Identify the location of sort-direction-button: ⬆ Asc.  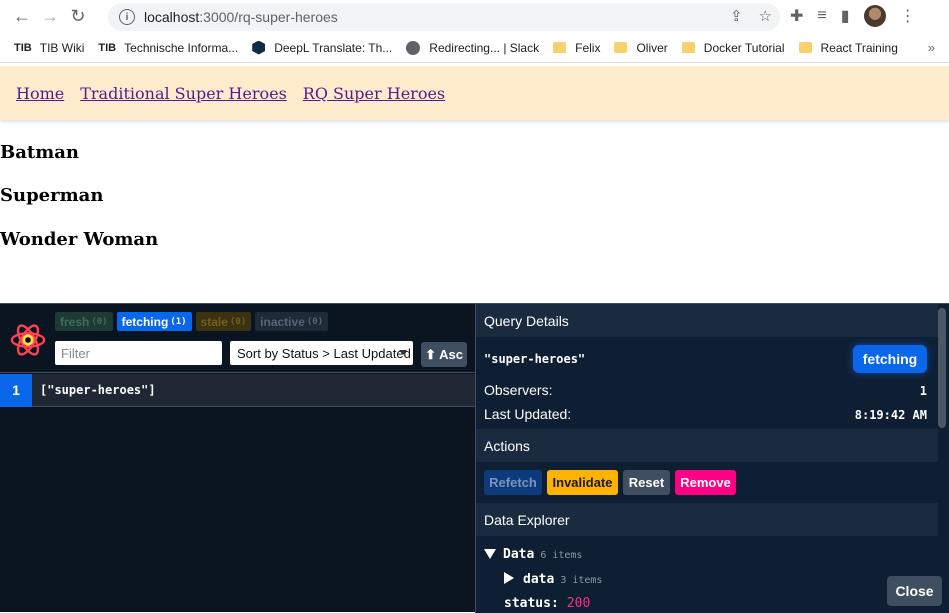
(444, 354).